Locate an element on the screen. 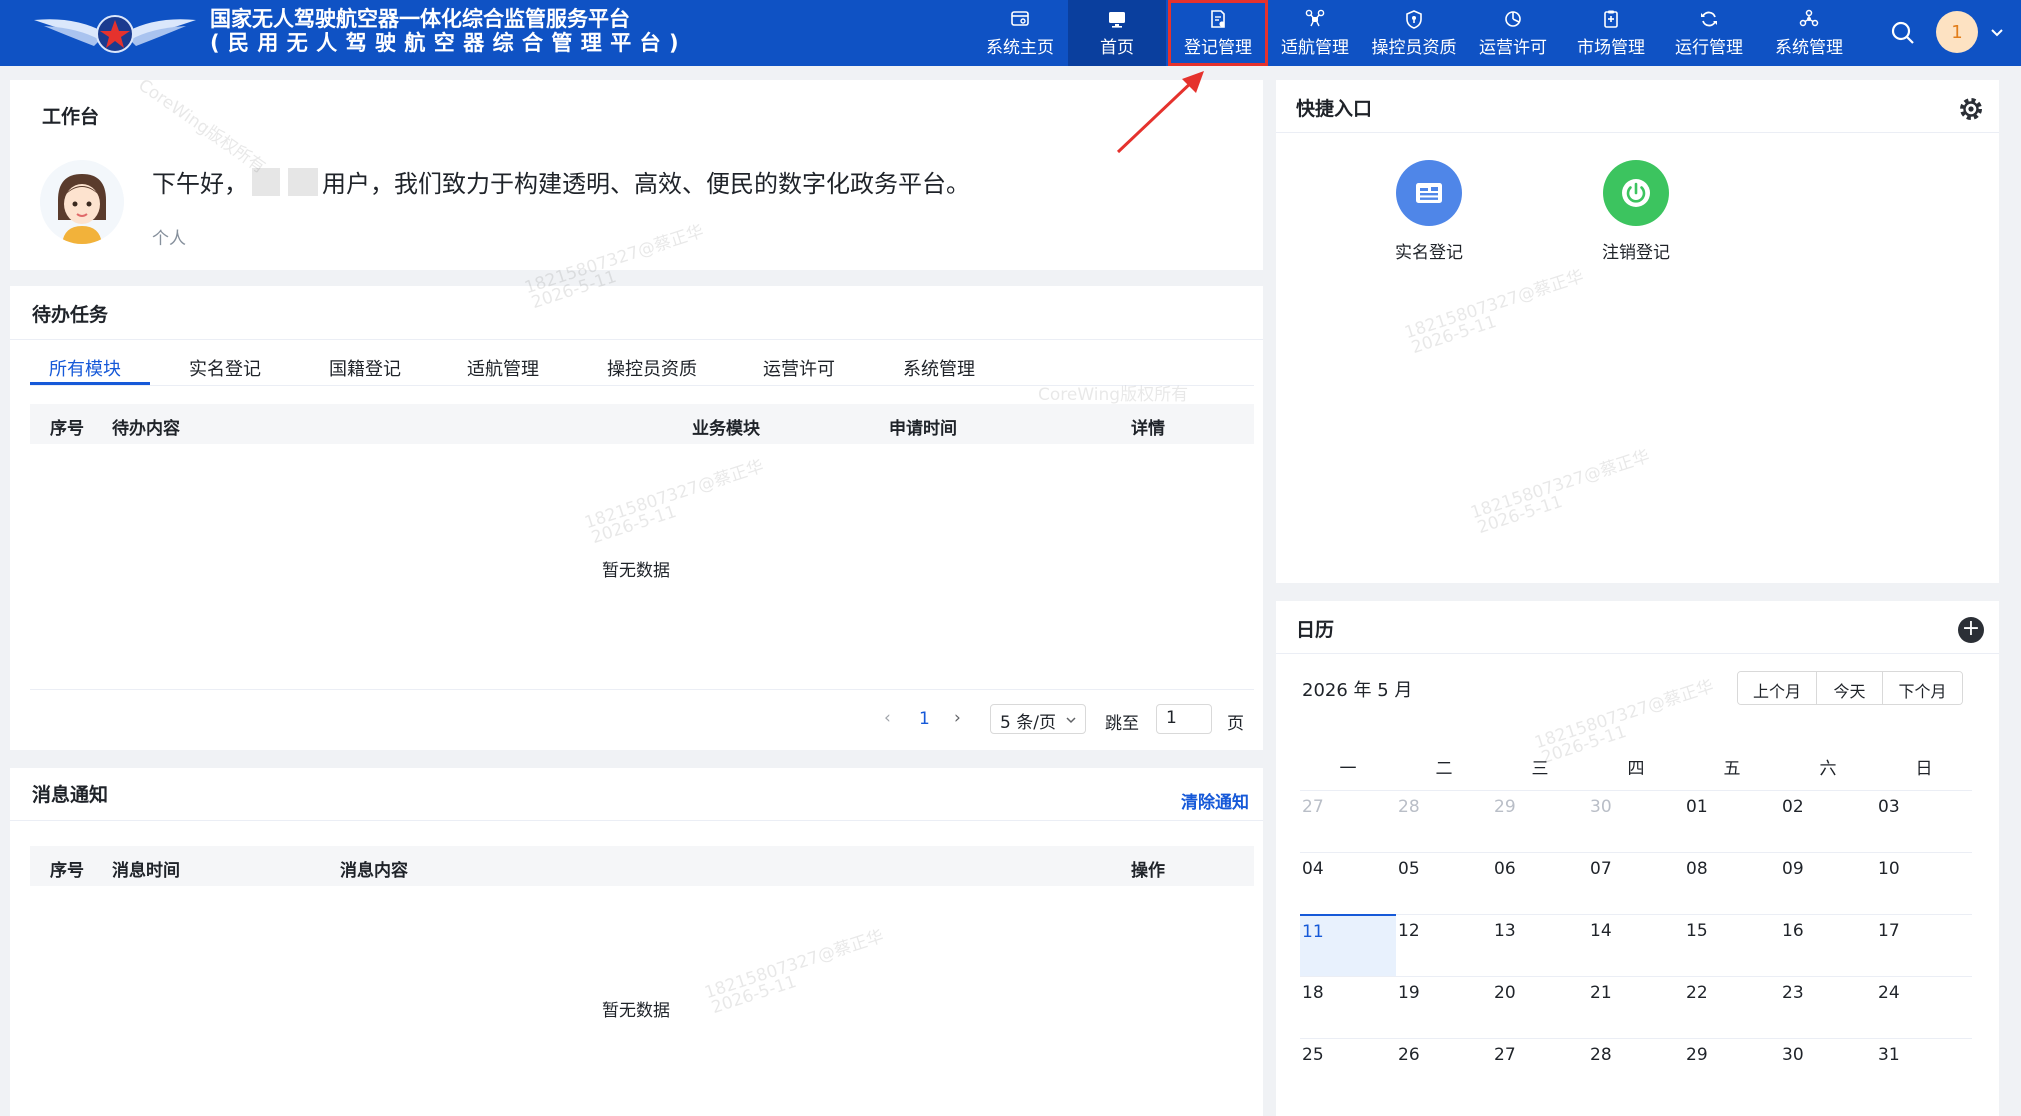 The image size is (2021, 1116). quick-cancellation-registration: 注销登记 is located at coordinates (1636, 211).